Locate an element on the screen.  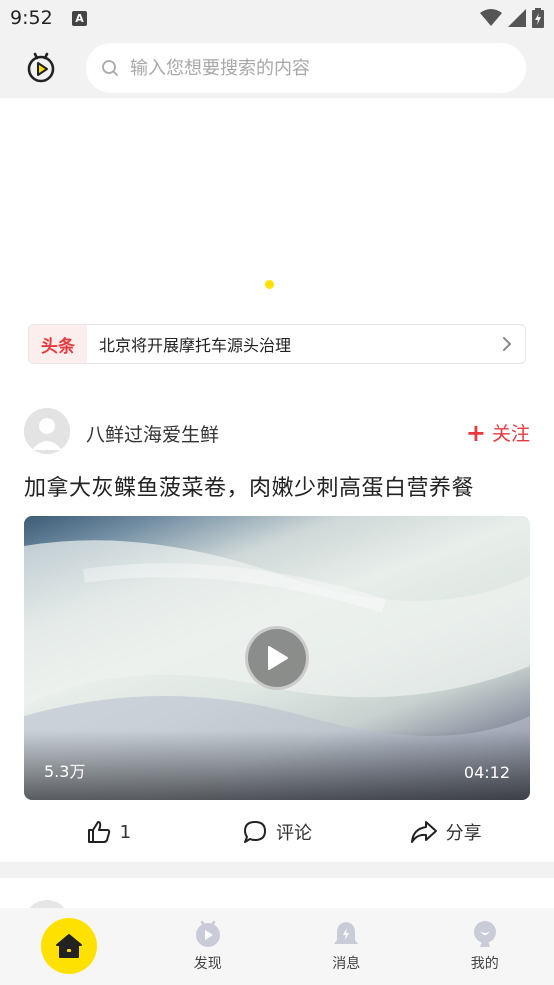
wifi-icon is located at coordinates (491, 17).